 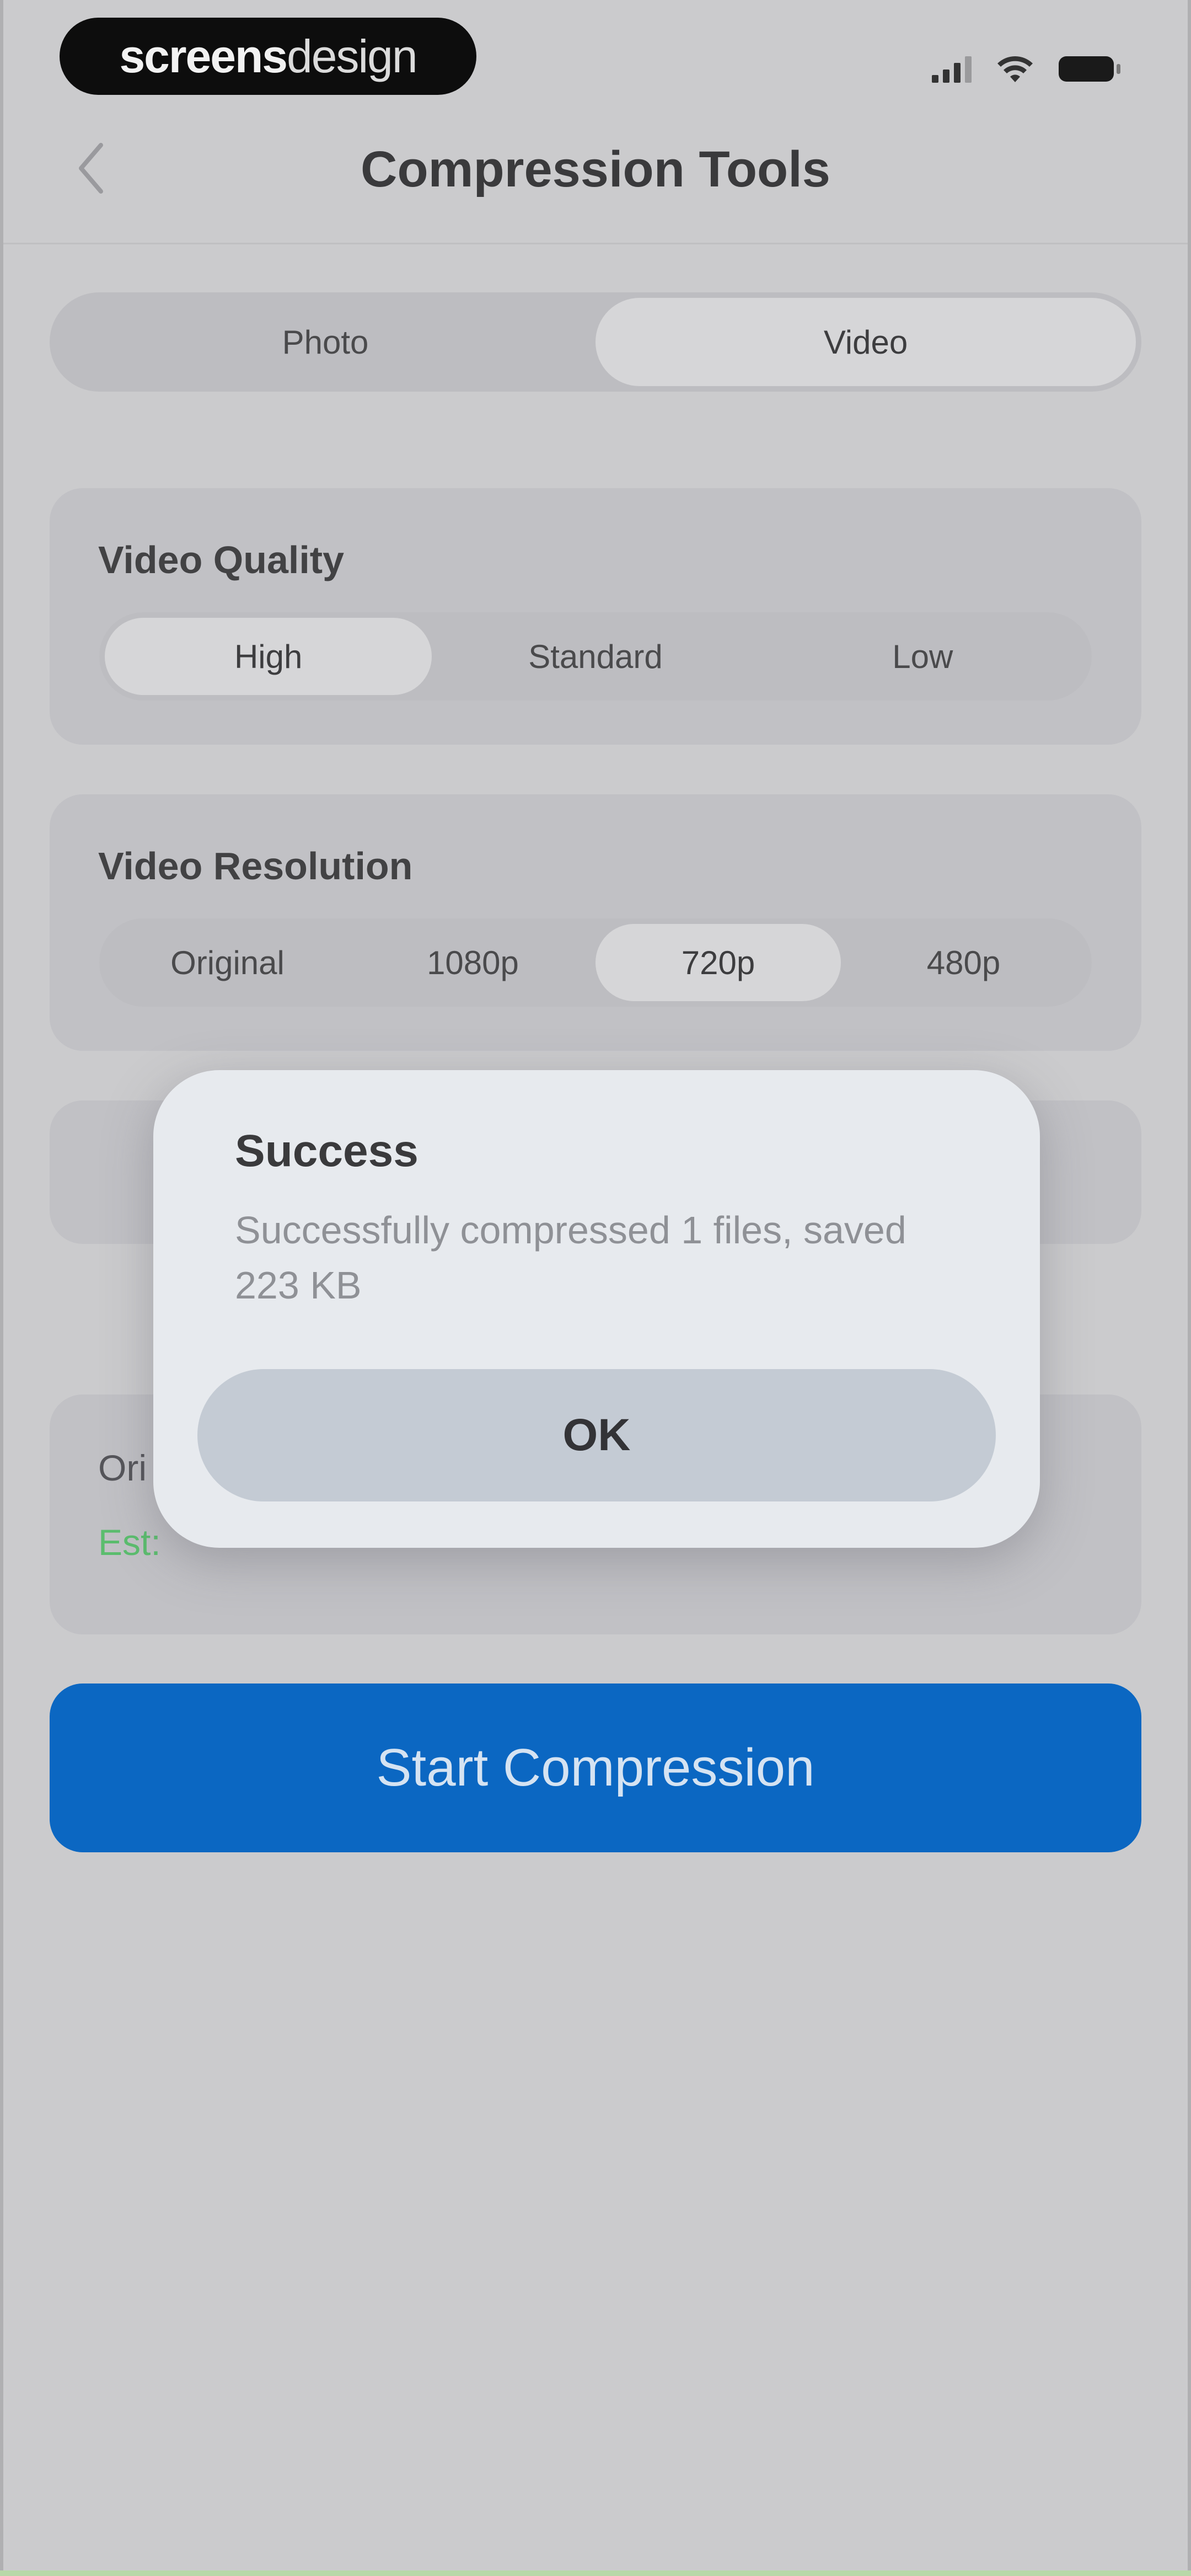 I want to click on dialog-title: Success, so click(x=327, y=1151).